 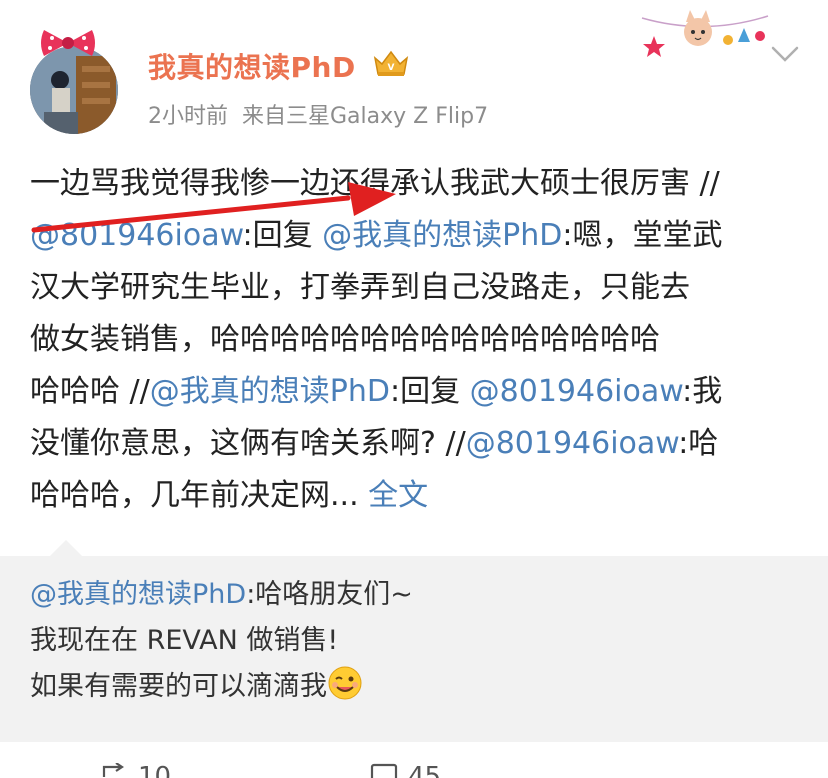 I want to click on post-meta: 2小时前 来自三星Galaxy Z Flip7, so click(x=318, y=114).